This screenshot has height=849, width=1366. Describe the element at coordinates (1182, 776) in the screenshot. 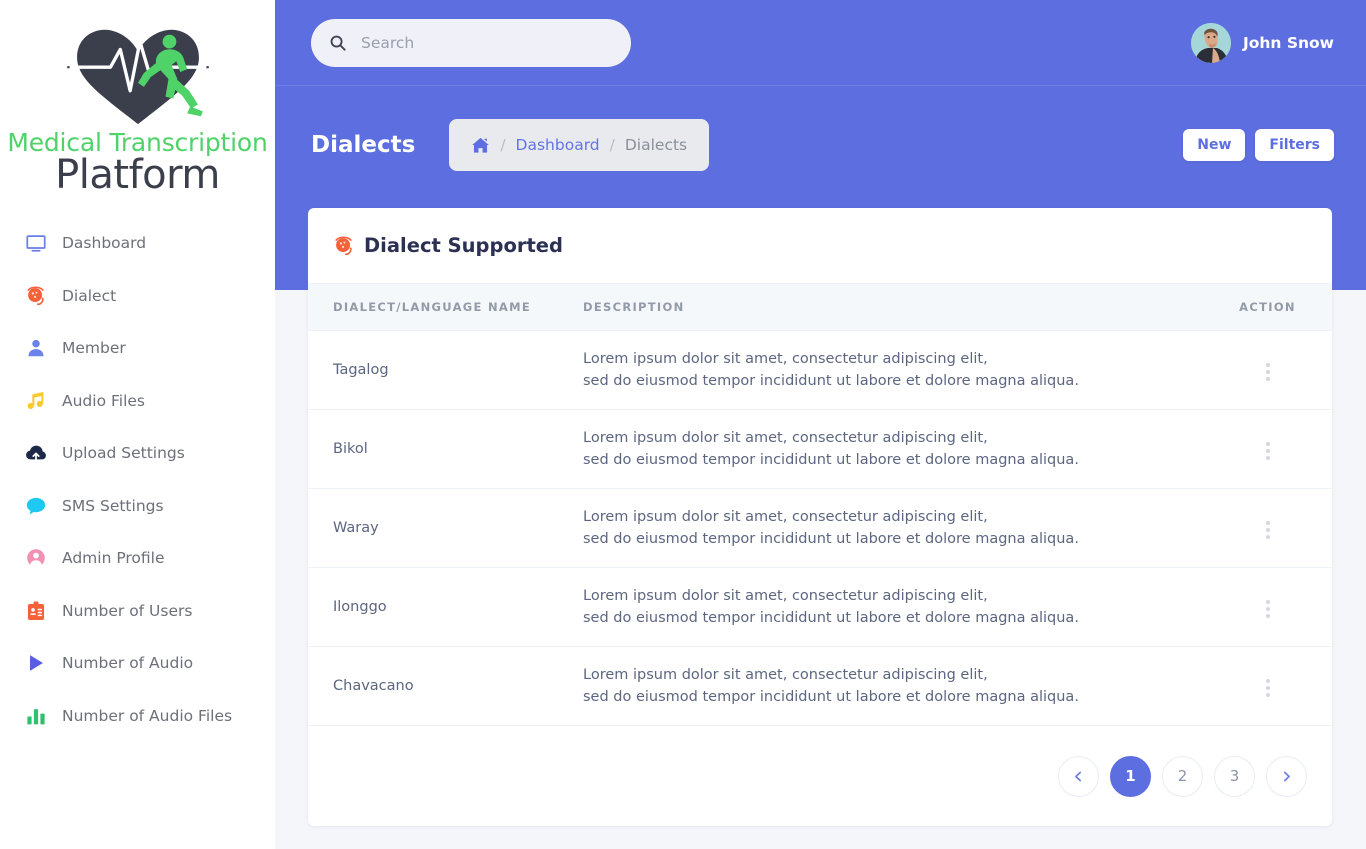

I see `pagination-page-2: 2` at that location.